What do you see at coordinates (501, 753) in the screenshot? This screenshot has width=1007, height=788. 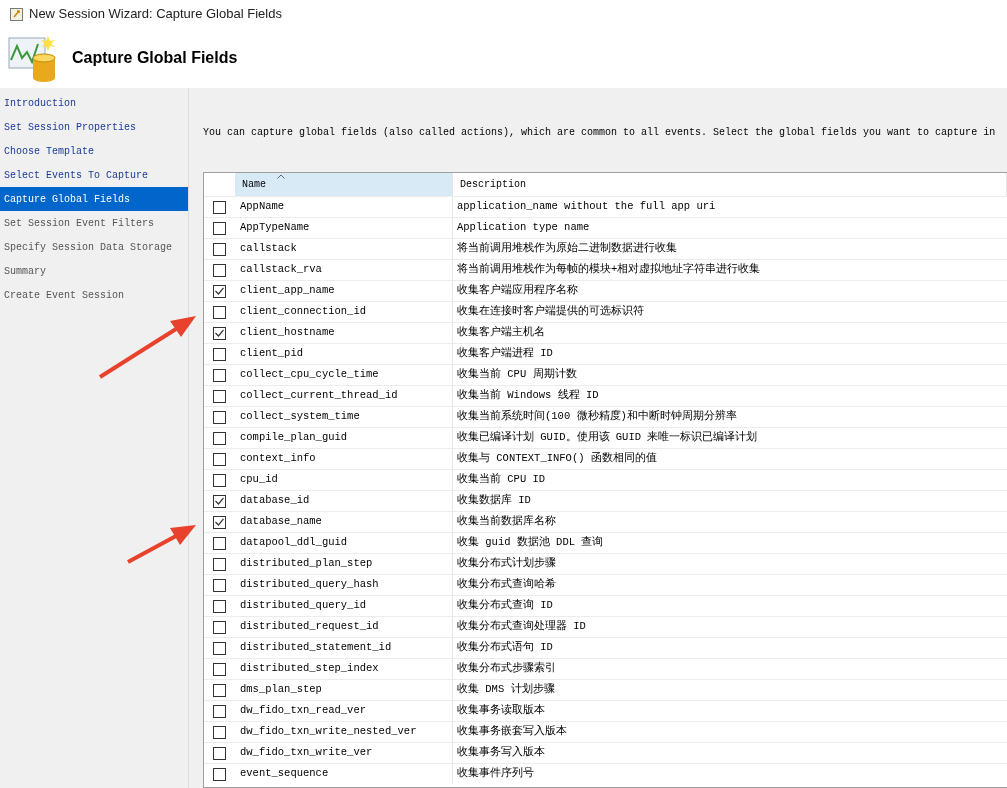 I see `description-cell-text: 收集事务写入版本` at bounding box center [501, 753].